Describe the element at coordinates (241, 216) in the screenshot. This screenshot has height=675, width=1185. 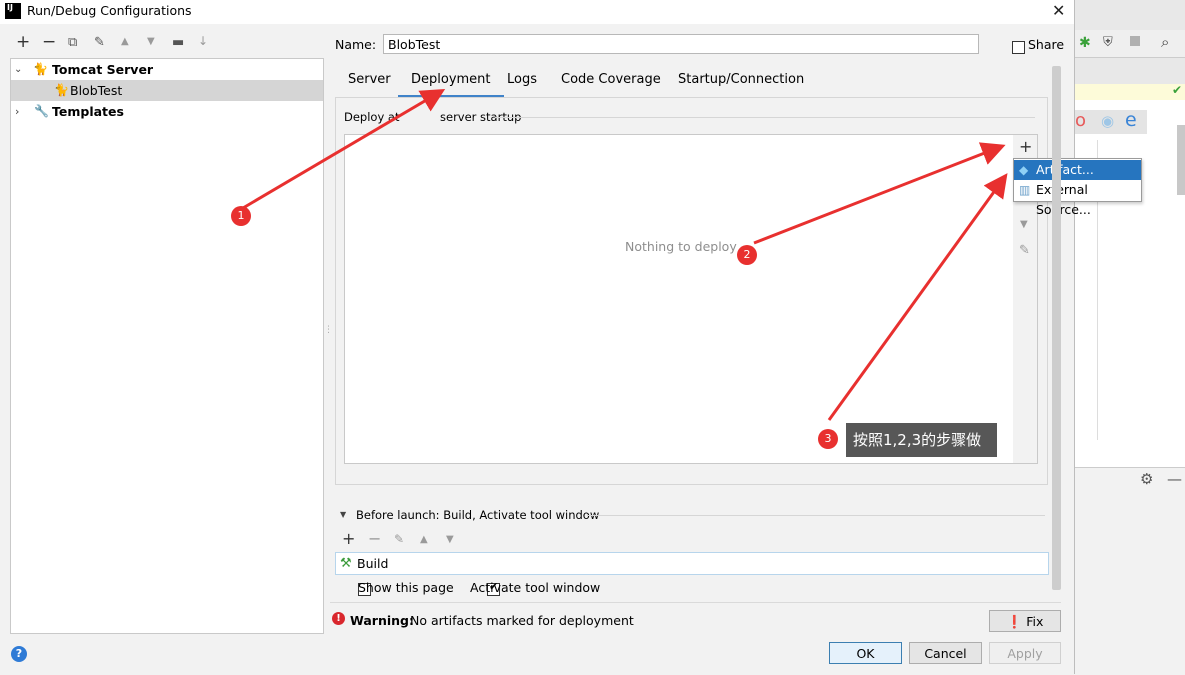
I see `annotation-badge-1: 1` at that location.